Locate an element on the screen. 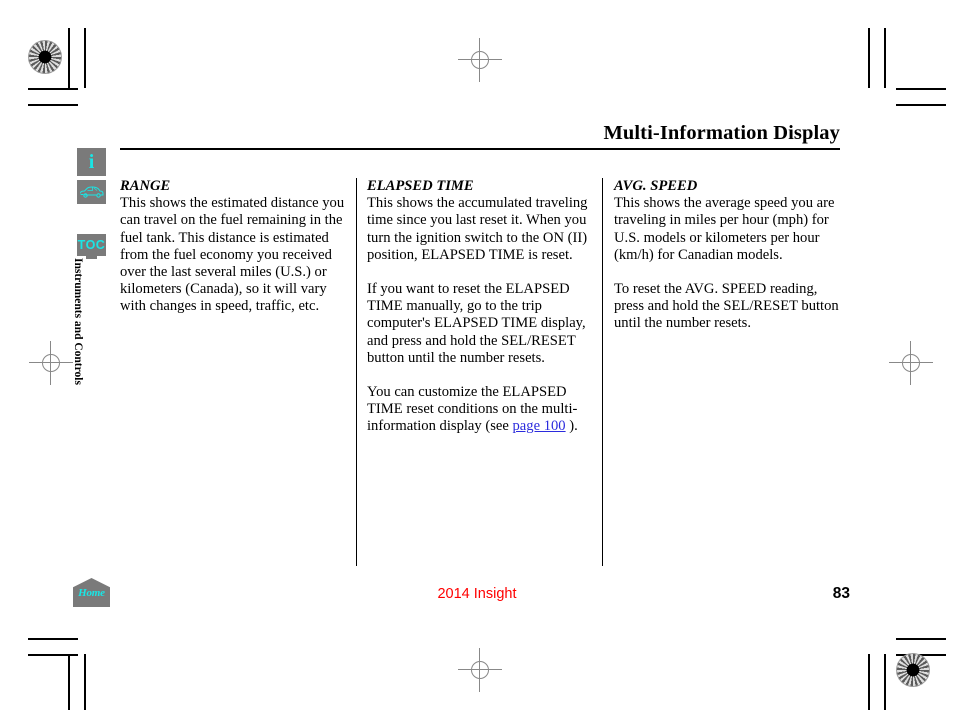 This screenshot has width=954, height=710. registration-crosshair-right is located at coordinates (911, 363).